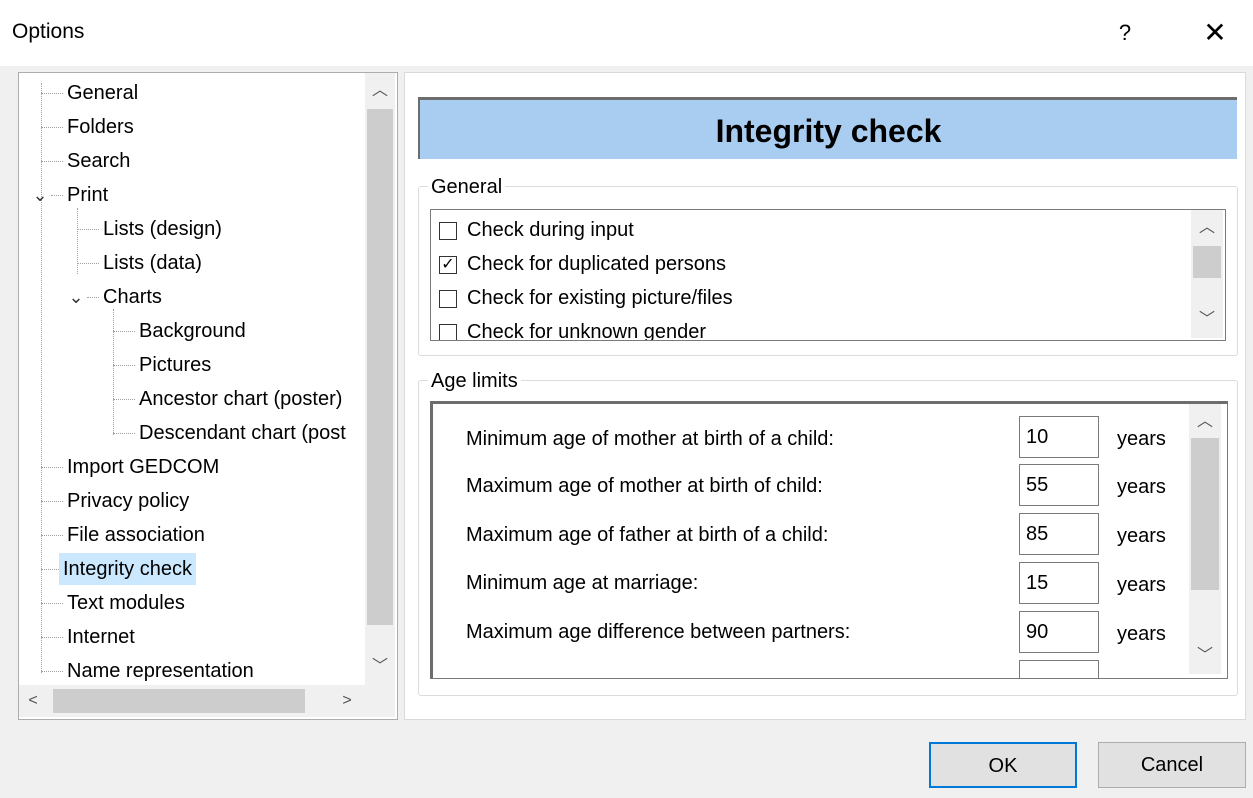 This screenshot has height=798, width=1253. What do you see at coordinates (467, 187) in the screenshot?
I see `general-group-label: General` at bounding box center [467, 187].